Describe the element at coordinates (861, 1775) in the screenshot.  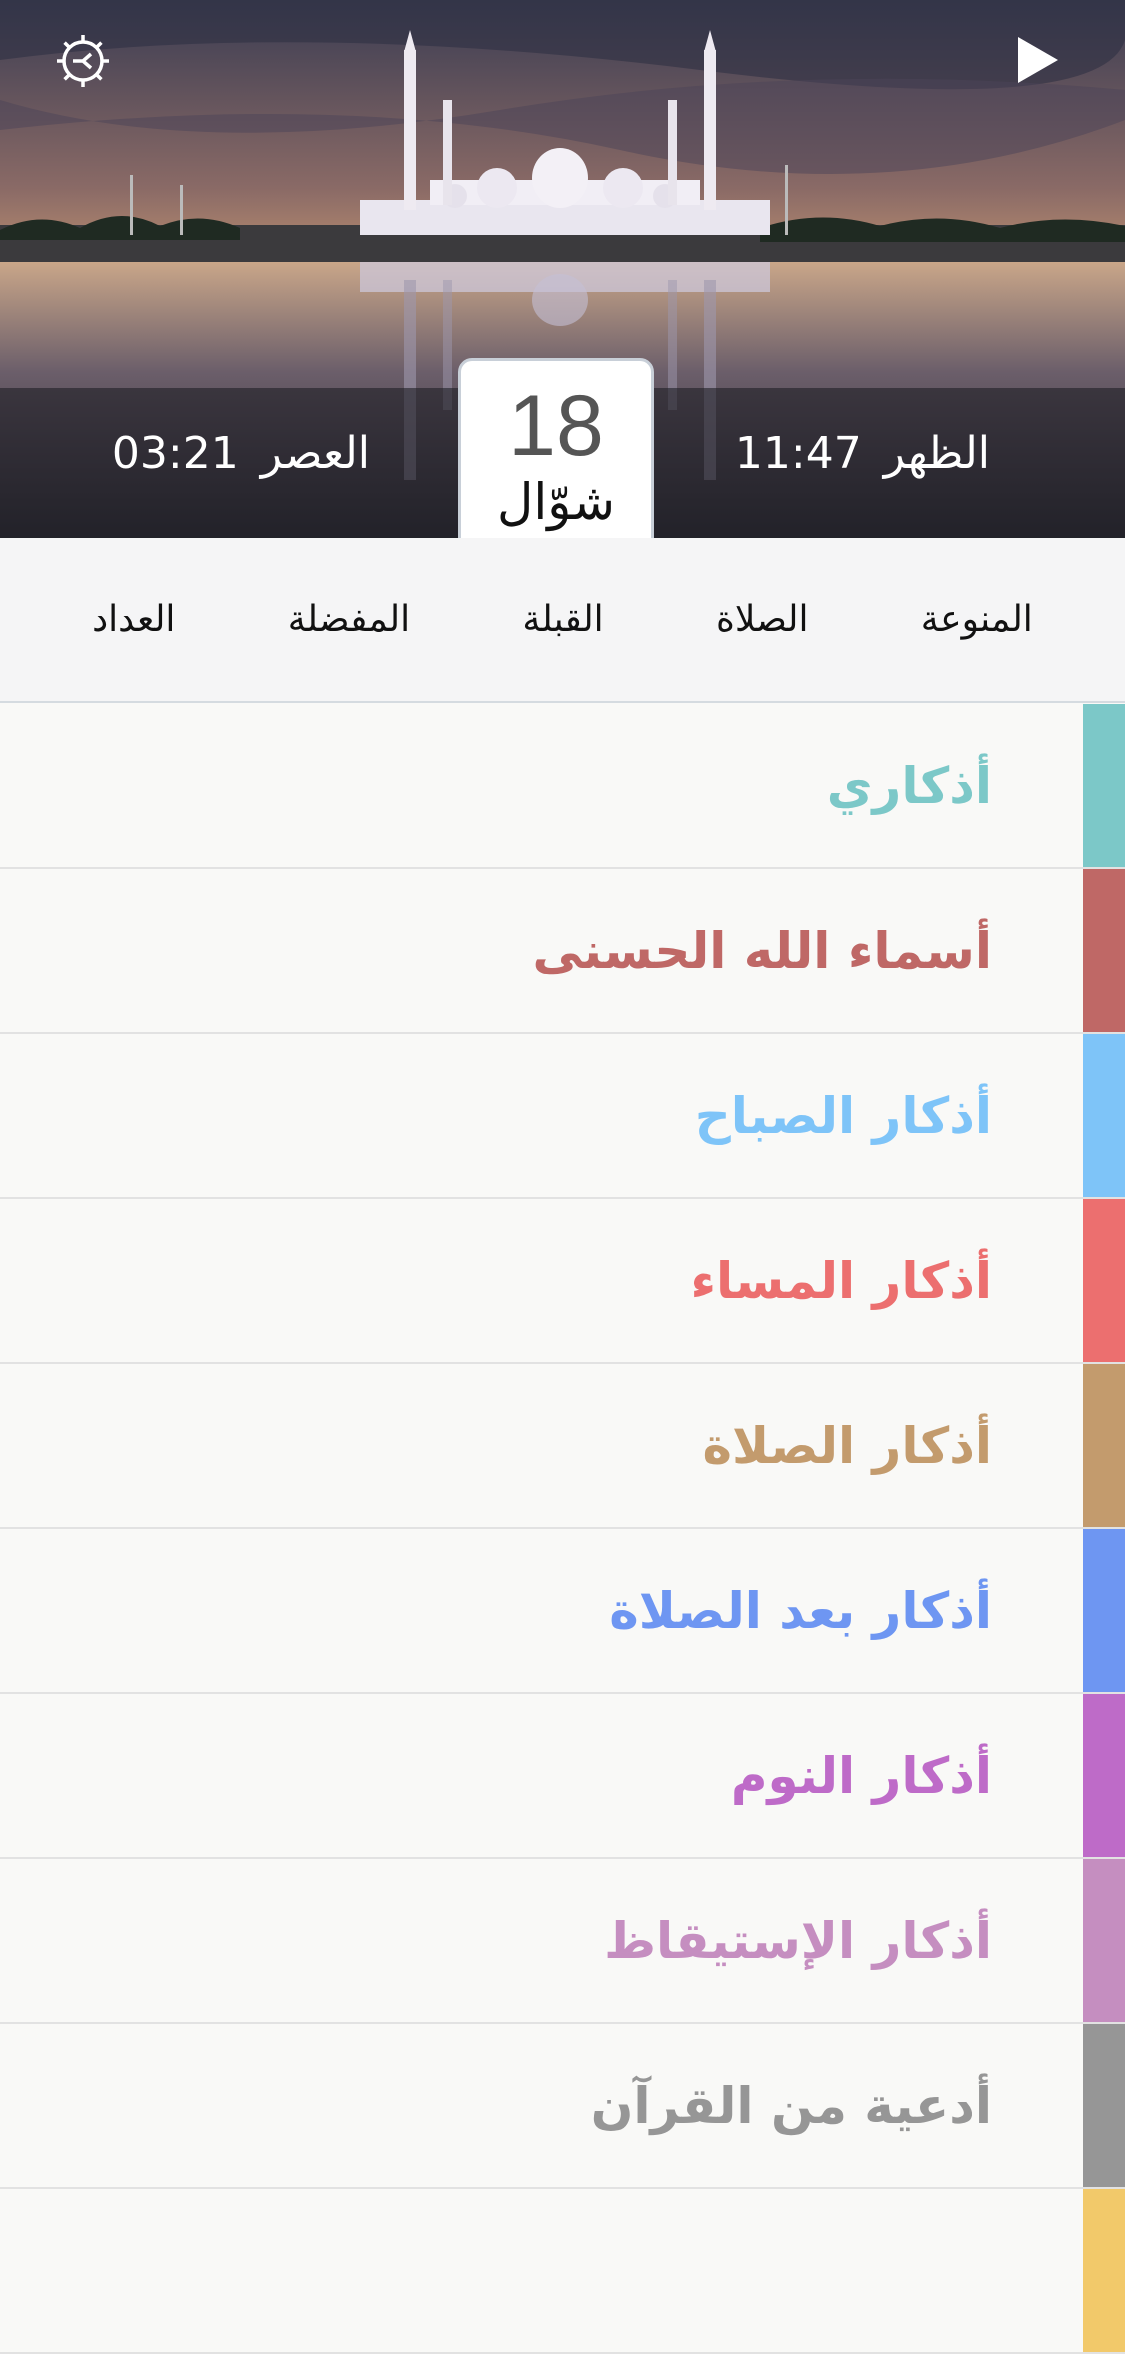
I see `list-item-label: أذكار النوم` at that location.